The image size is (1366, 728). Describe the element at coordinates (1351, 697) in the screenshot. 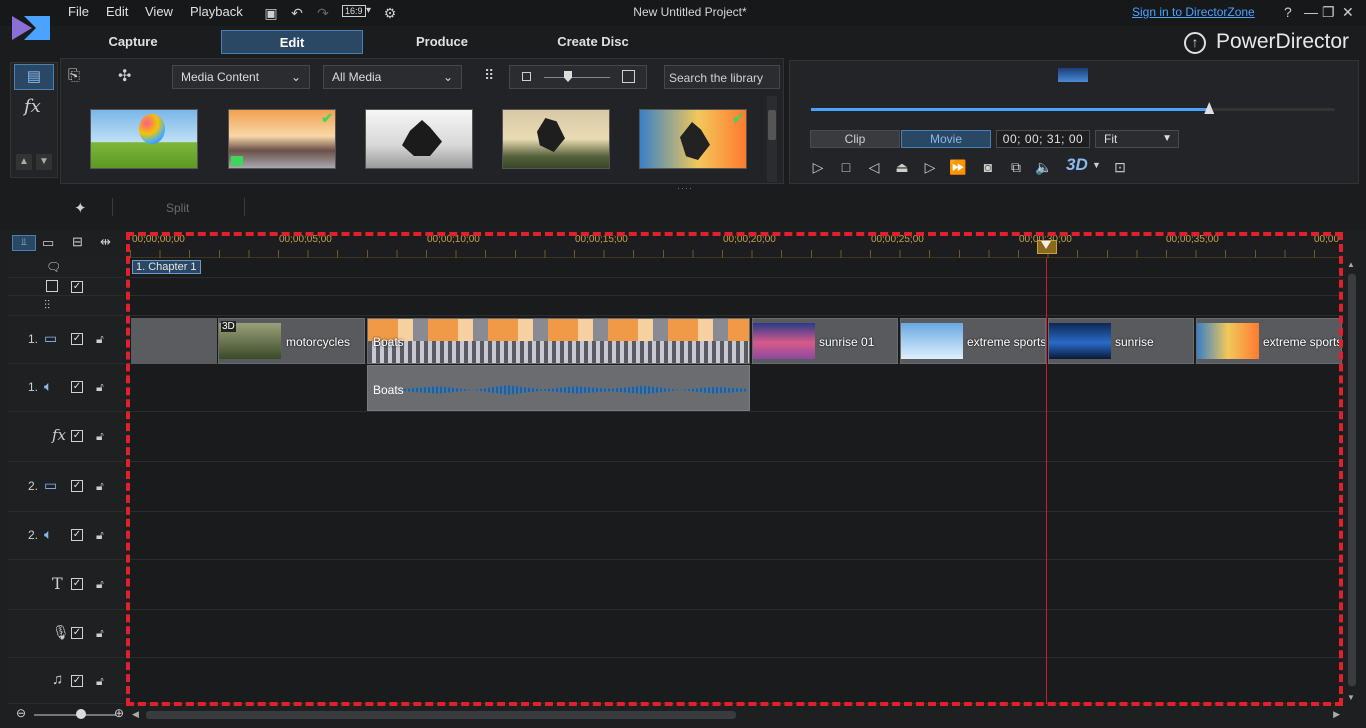

I see `scroll-down-icon: ▼` at that location.